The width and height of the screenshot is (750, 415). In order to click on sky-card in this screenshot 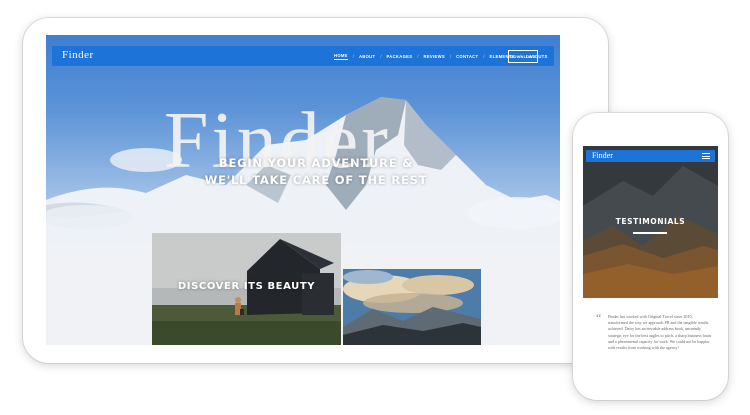, I will do `click(412, 307)`.